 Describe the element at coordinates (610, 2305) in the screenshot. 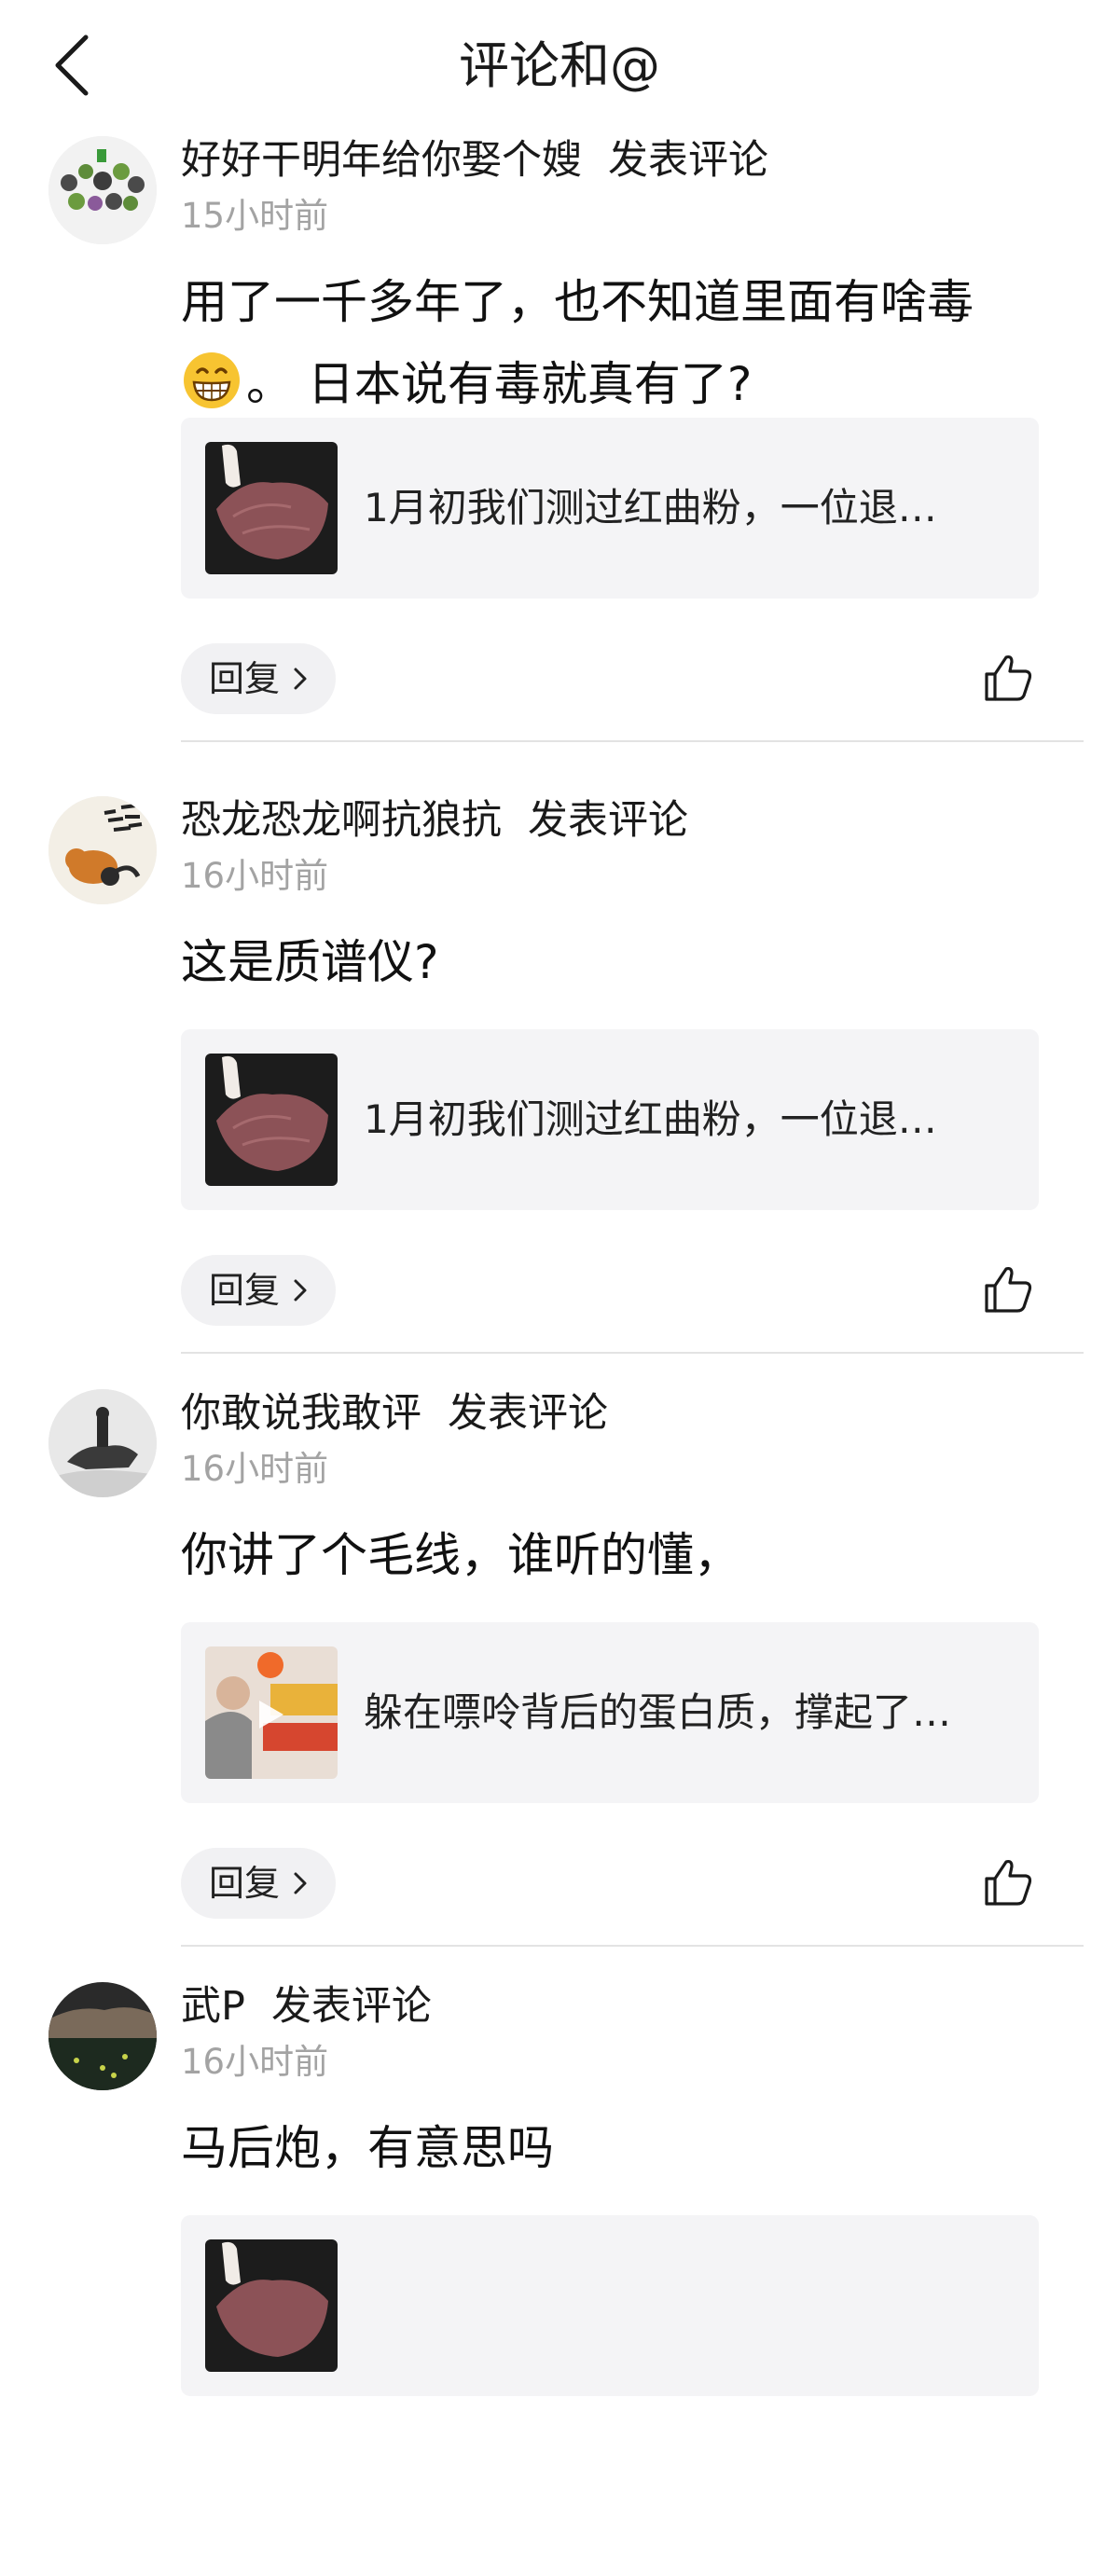

I see `referenced-post-card` at that location.